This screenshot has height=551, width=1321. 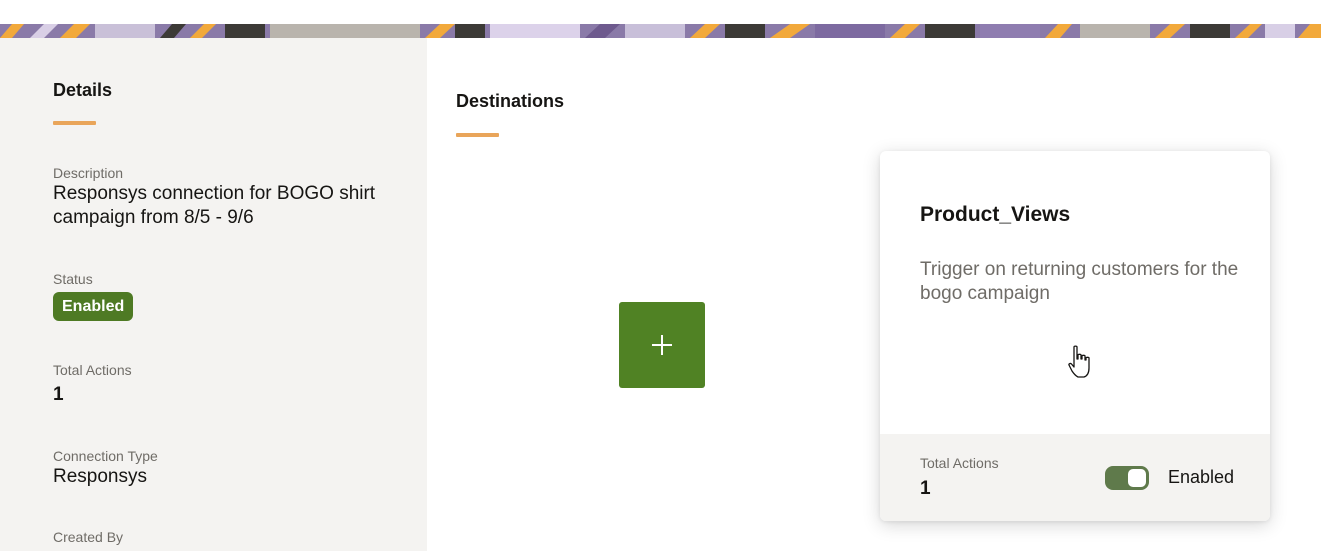 I want to click on destinations-heading-underline, so click(x=477, y=135).